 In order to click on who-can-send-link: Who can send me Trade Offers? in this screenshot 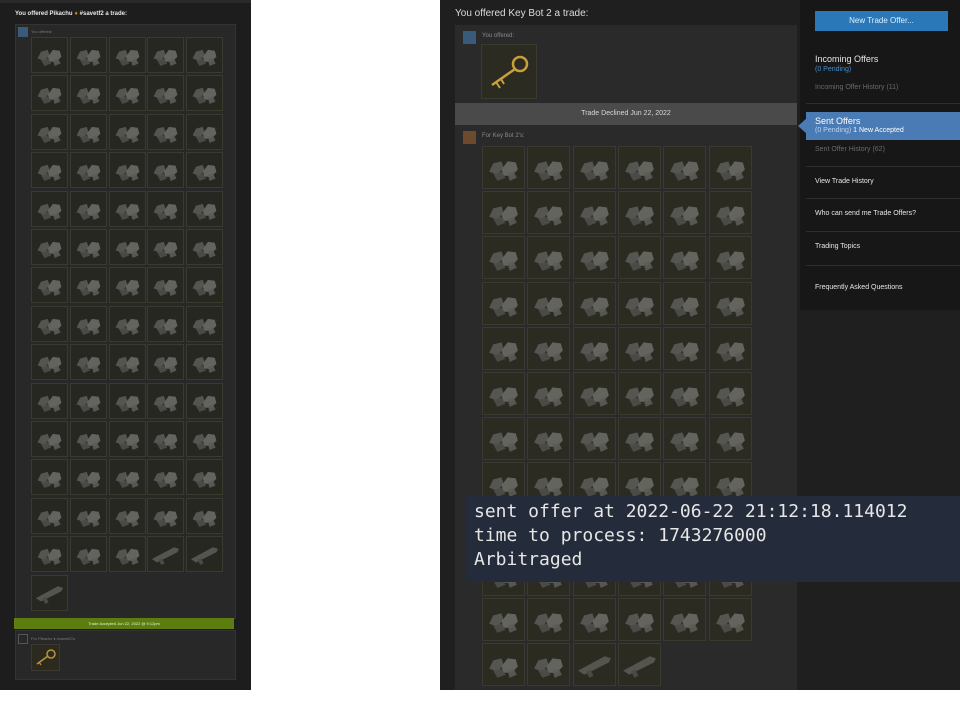, I will do `click(865, 213)`.